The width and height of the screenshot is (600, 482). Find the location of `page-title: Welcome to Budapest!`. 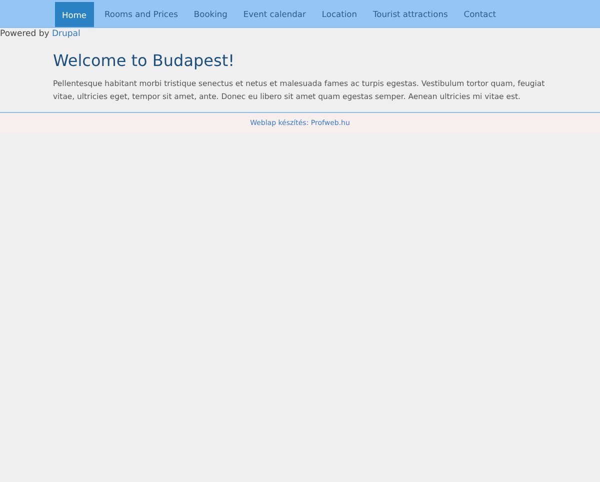

page-title: Welcome to Budapest! is located at coordinates (144, 60).